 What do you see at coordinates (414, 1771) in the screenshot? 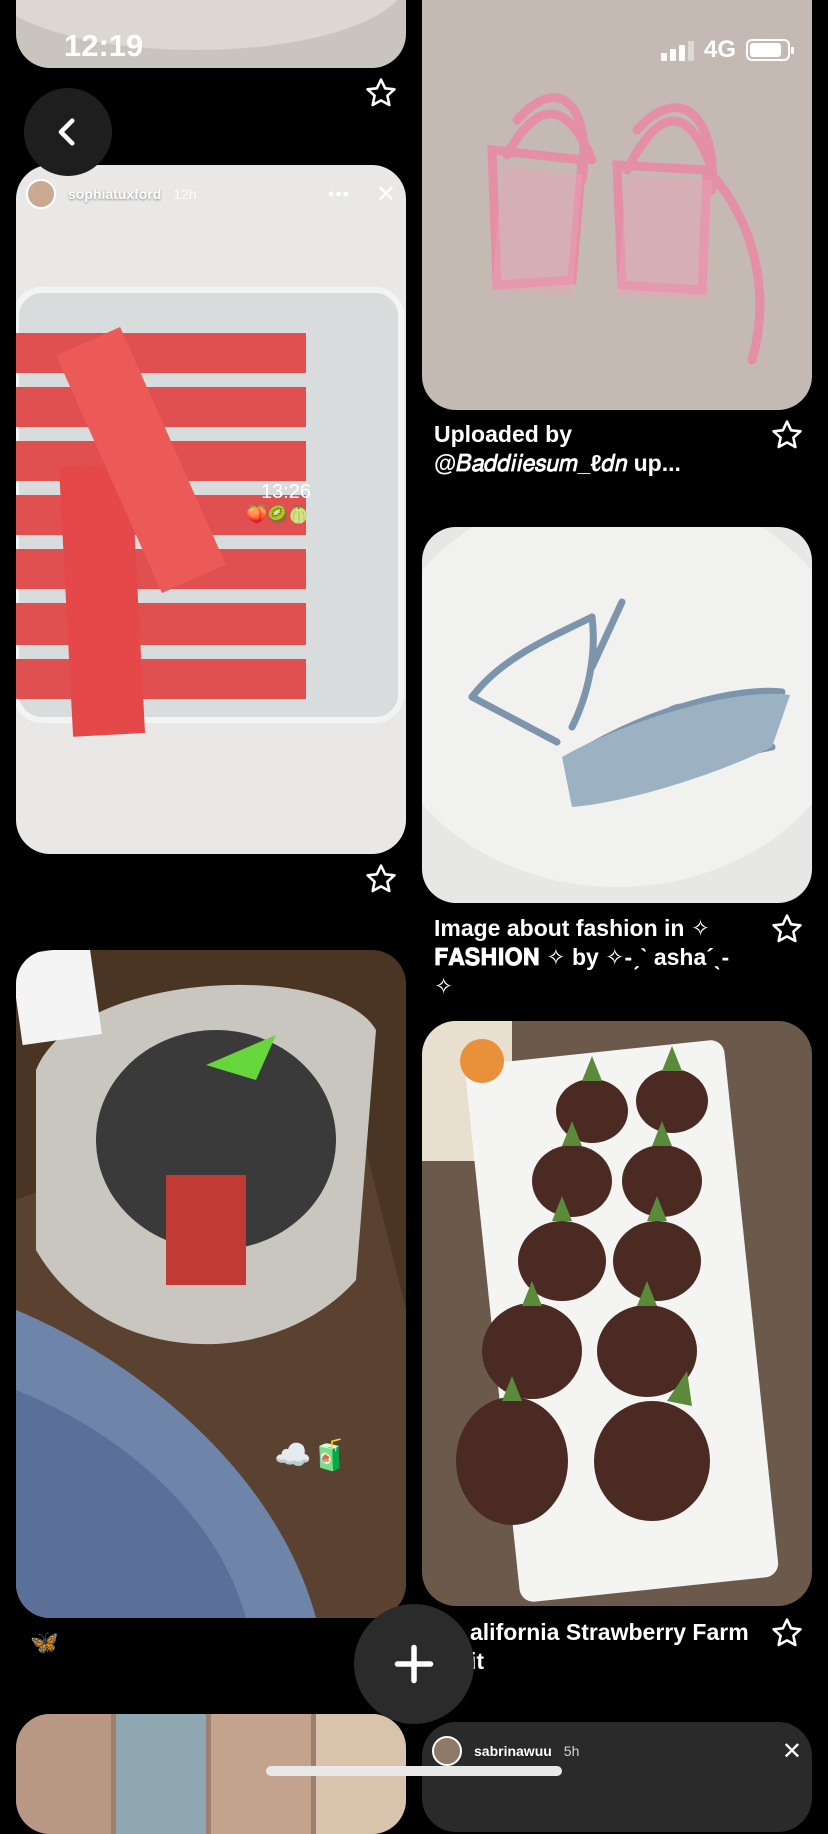
I see `home-indicator` at bounding box center [414, 1771].